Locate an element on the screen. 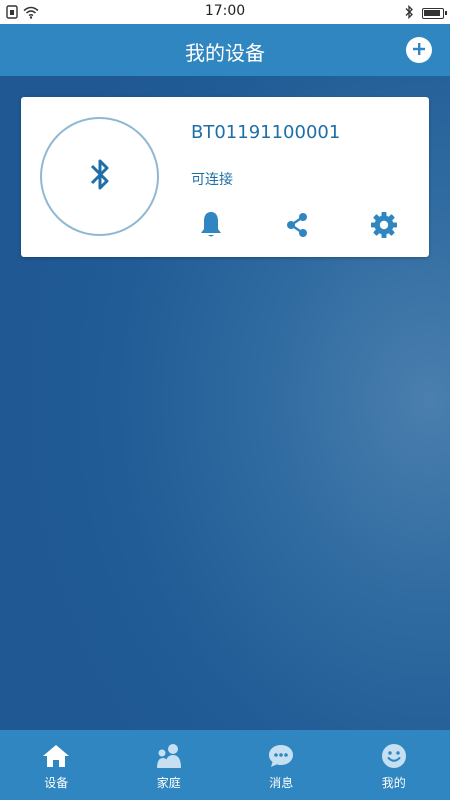  tab-label: 家庭 is located at coordinates (168, 783).